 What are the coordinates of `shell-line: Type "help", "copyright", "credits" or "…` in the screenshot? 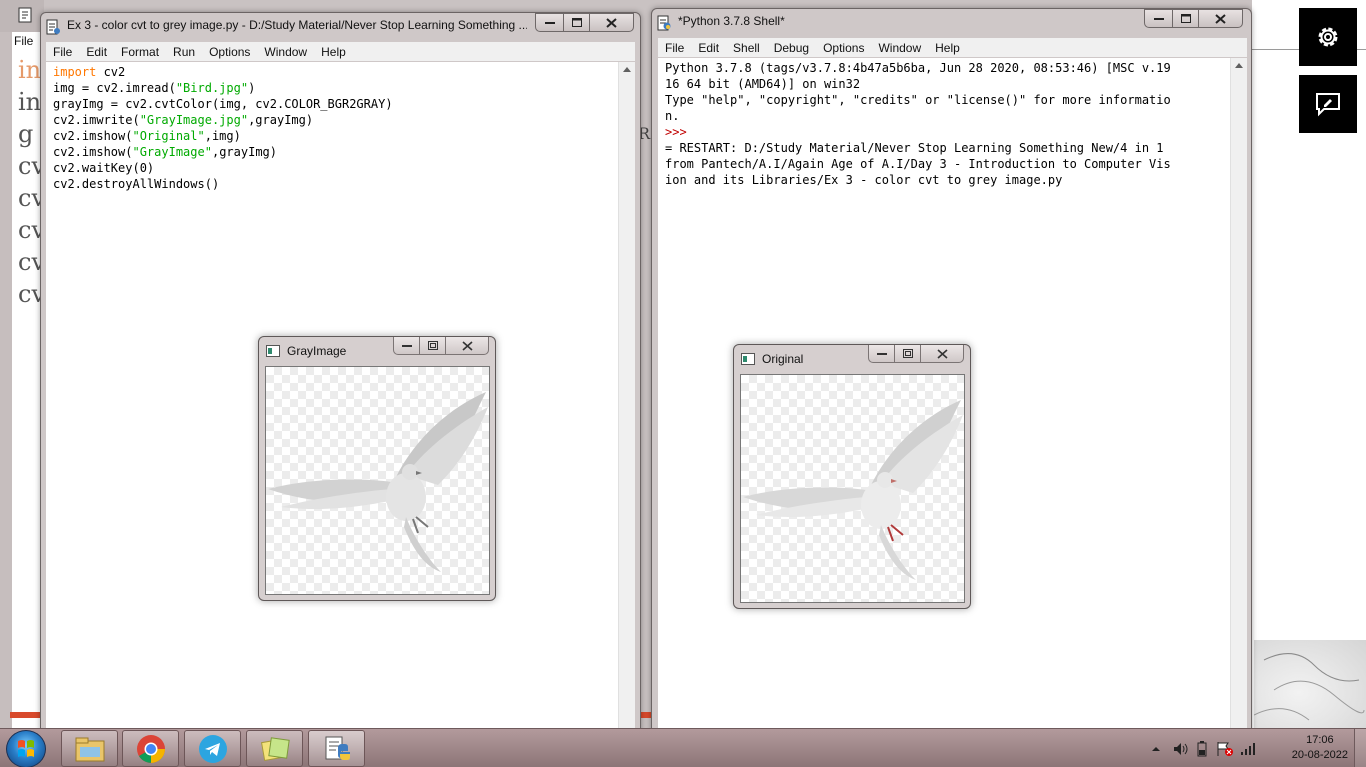 It's located at (918, 100).